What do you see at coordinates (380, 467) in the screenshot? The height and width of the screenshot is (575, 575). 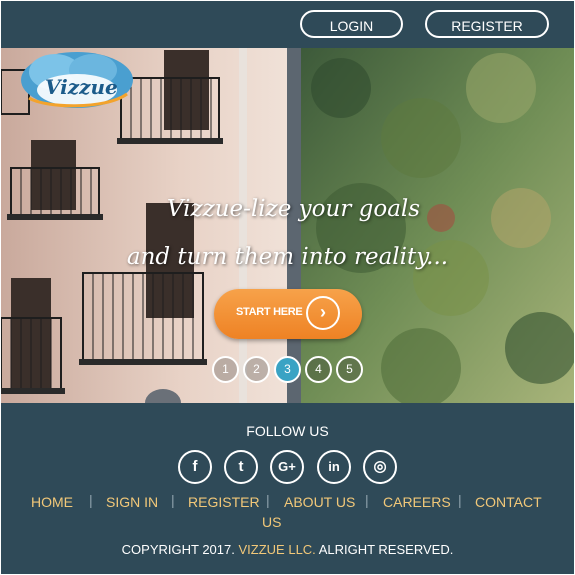 I see `instagram-icon: ◎` at bounding box center [380, 467].